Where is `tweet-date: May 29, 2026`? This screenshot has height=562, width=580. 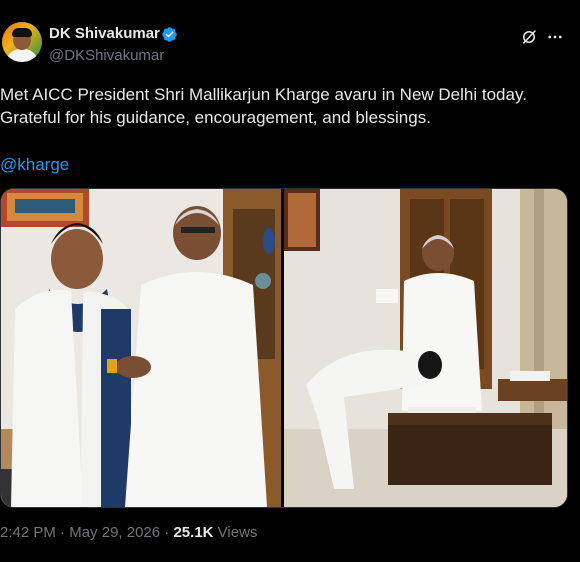 tweet-date: May 29, 2026 is located at coordinates (114, 532).